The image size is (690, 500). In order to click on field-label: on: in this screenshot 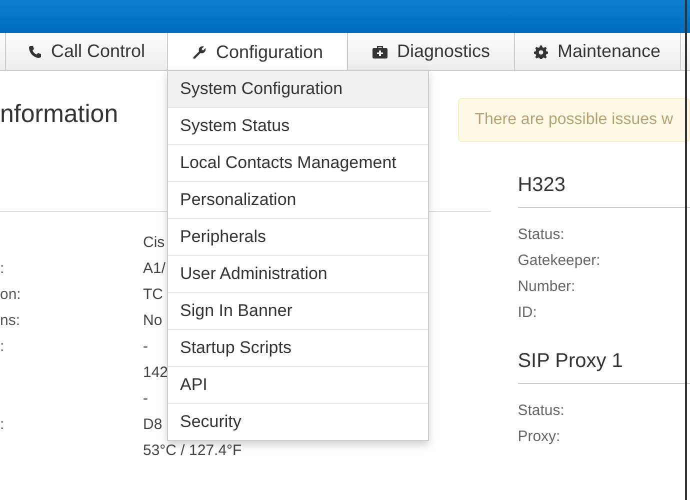, I will do `click(10, 294)`.